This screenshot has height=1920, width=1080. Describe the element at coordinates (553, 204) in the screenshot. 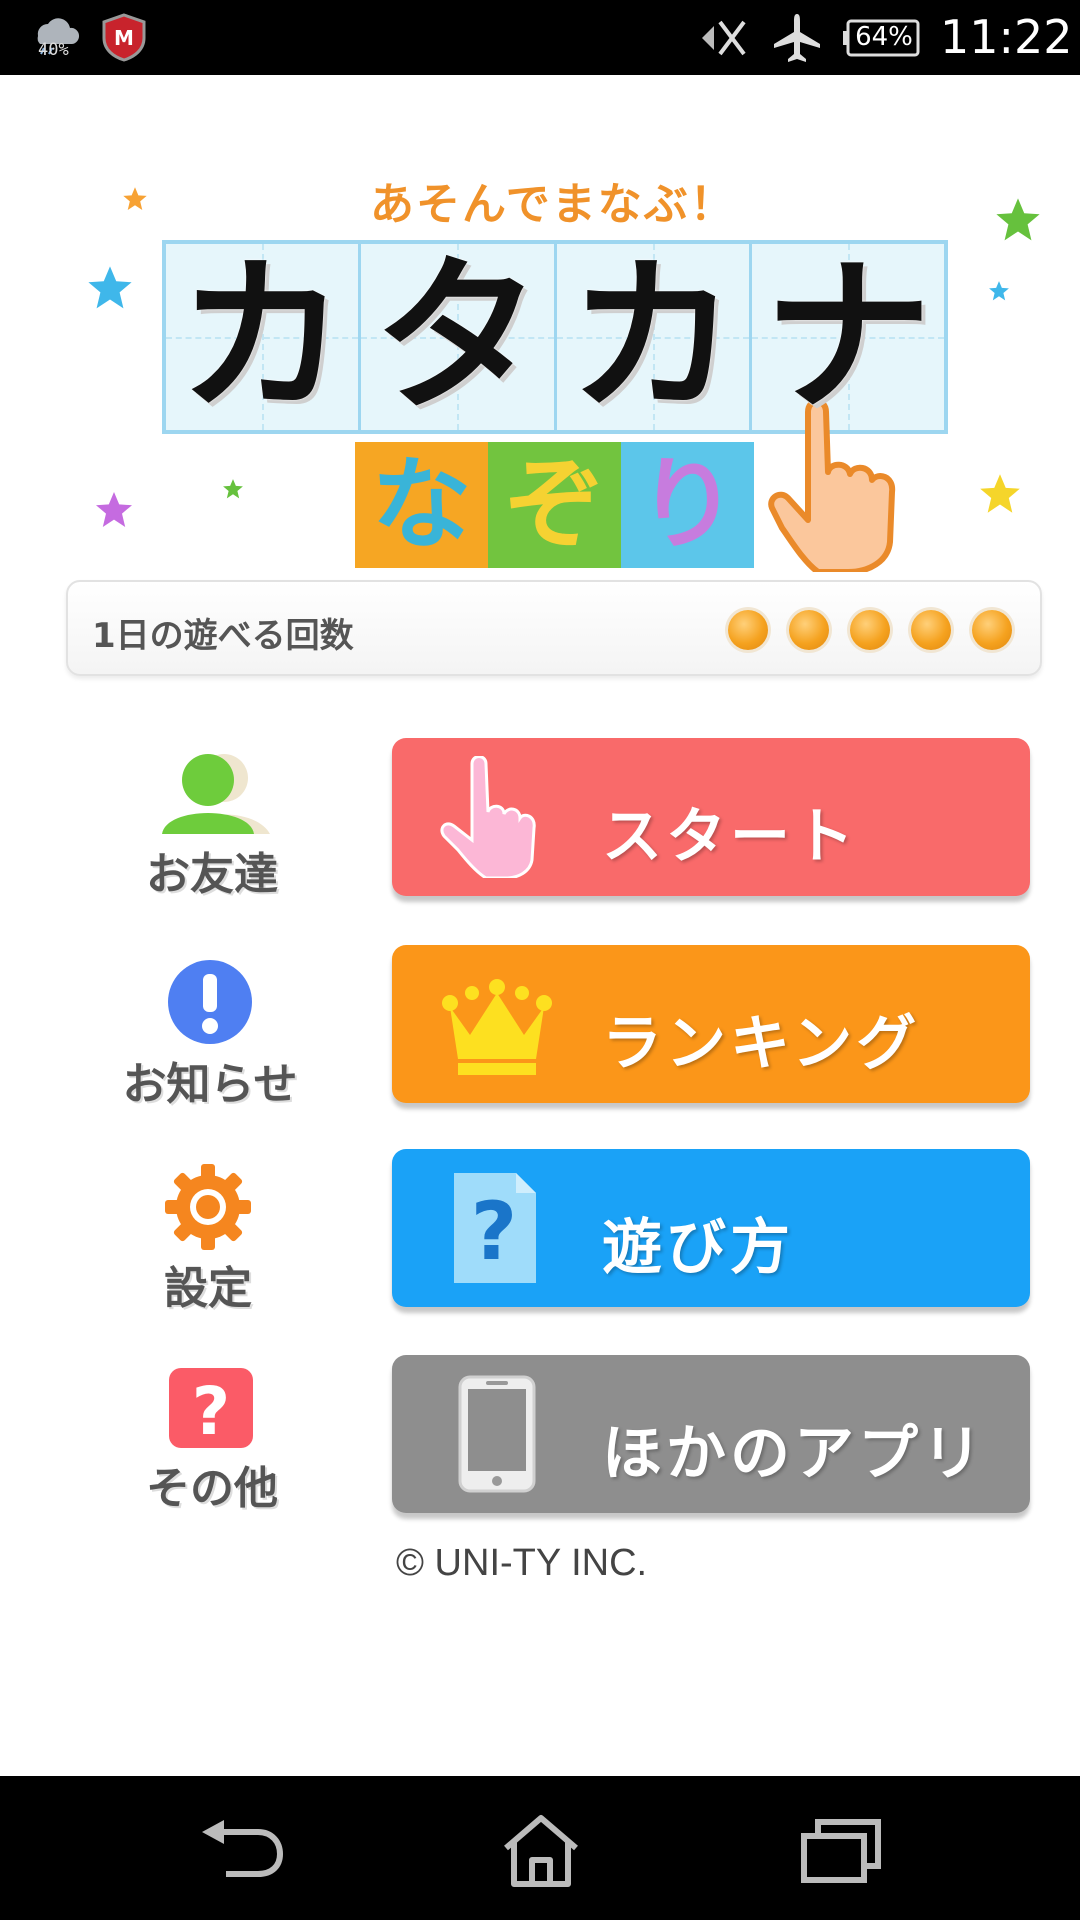

I see `logo-subtitle: あそんでまなぶ！` at that location.